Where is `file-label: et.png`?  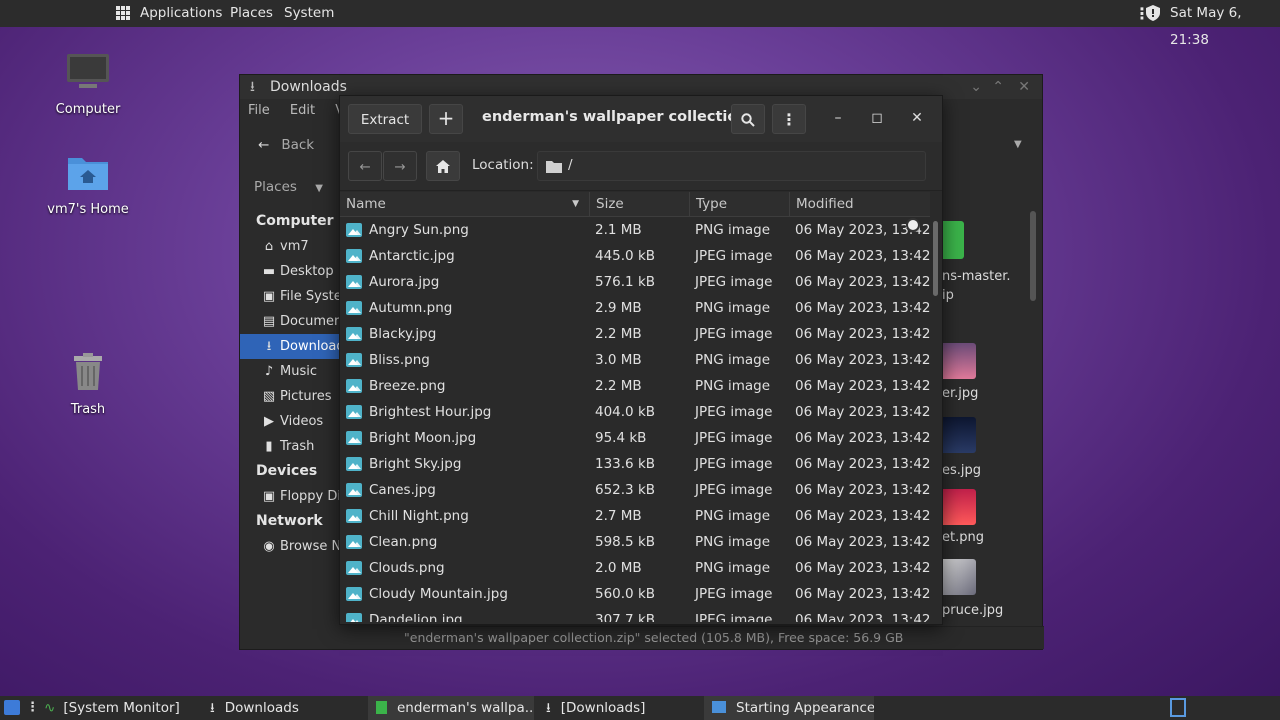 file-label: et.png is located at coordinates (963, 537).